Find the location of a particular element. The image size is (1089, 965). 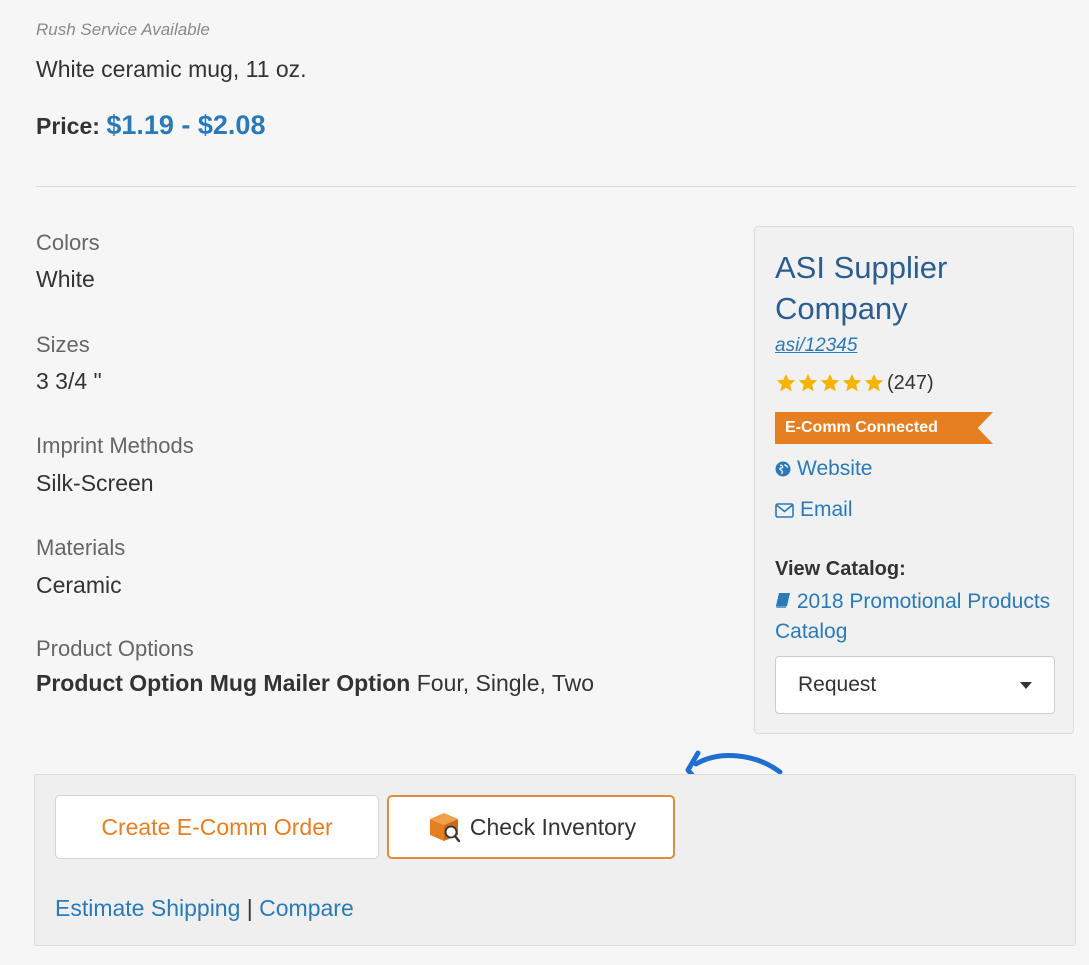

chevron-down-icon is located at coordinates (1026, 685).